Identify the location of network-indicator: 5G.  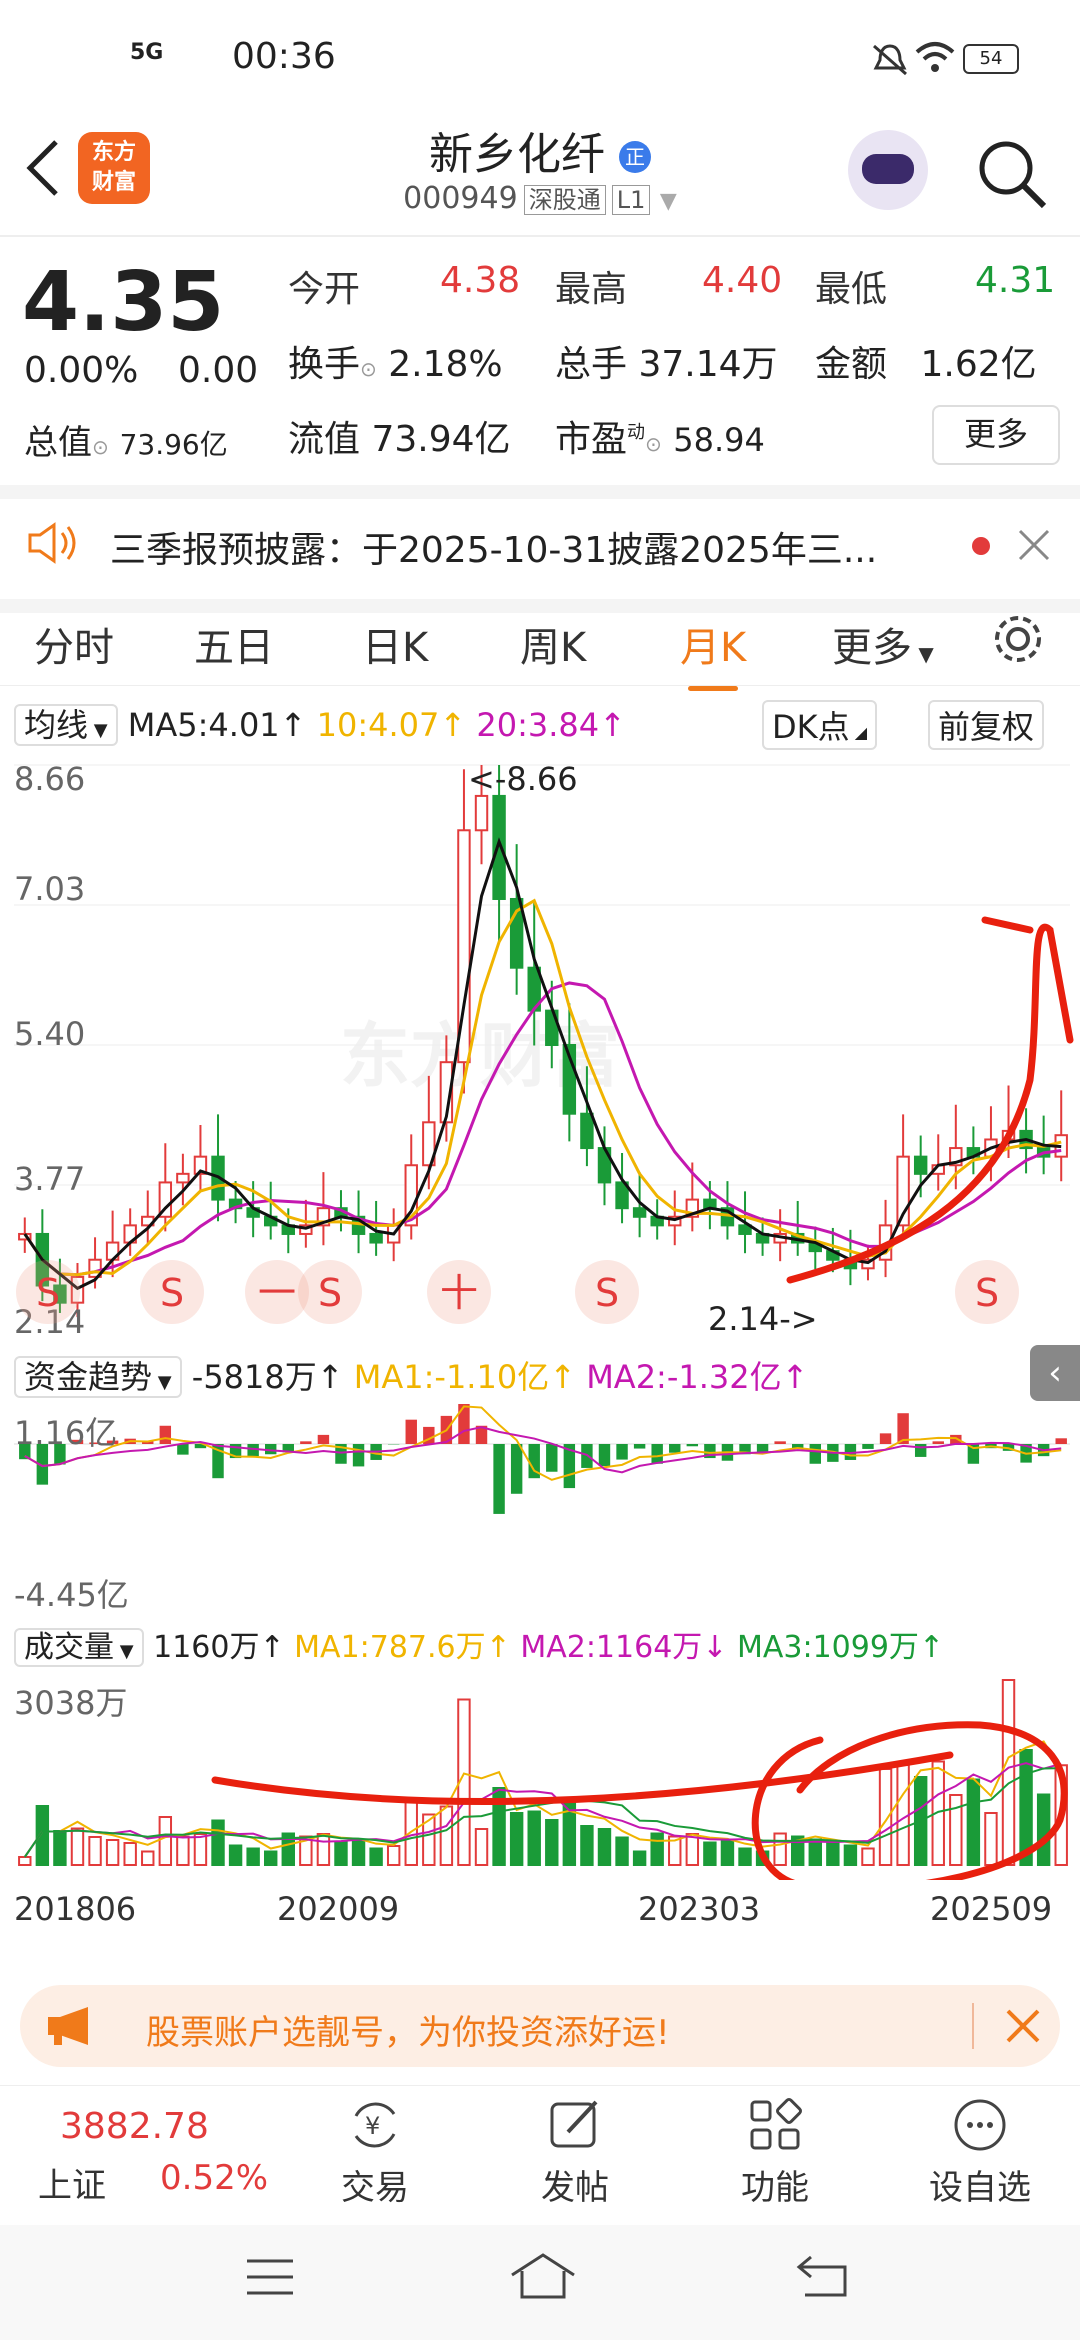
(147, 52).